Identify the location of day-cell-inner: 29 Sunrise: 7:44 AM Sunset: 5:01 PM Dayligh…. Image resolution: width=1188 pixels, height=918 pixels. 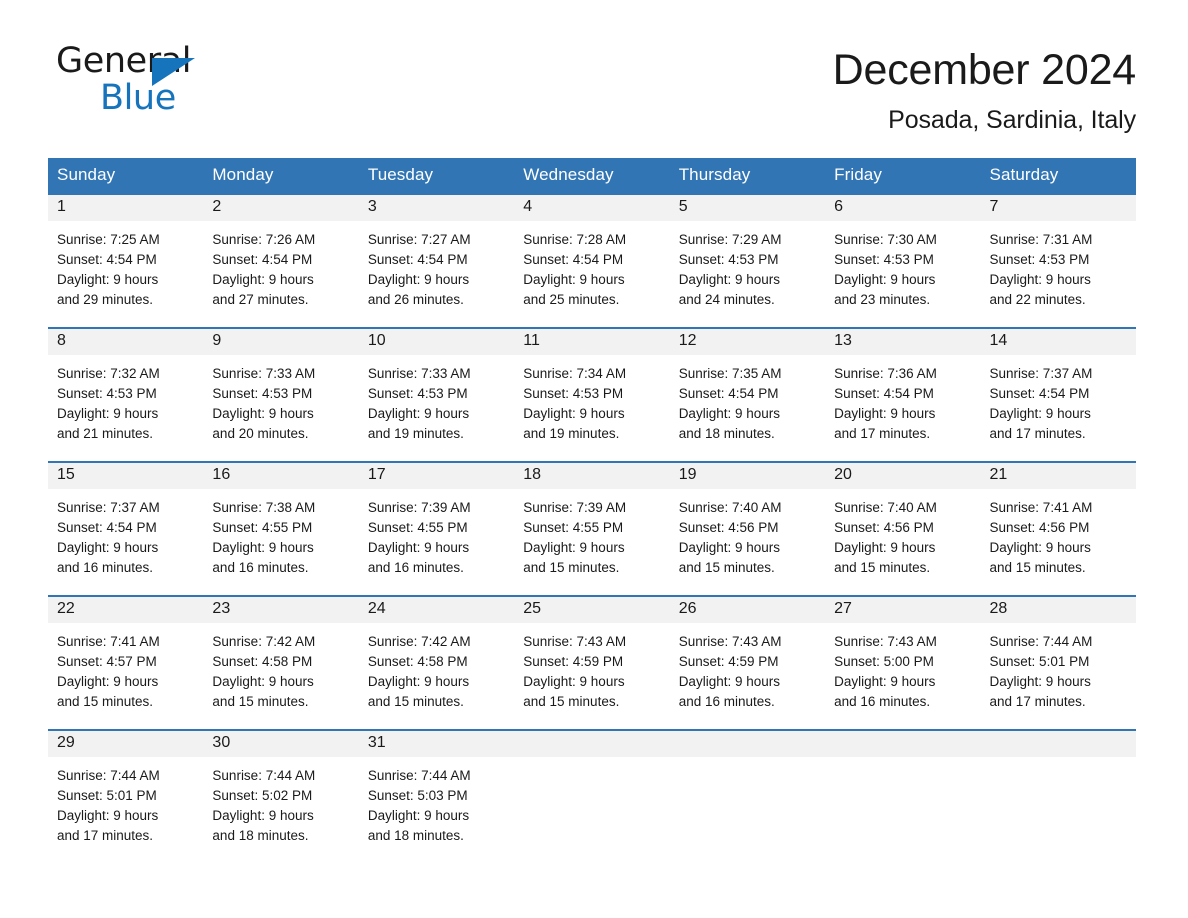
(126, 796).